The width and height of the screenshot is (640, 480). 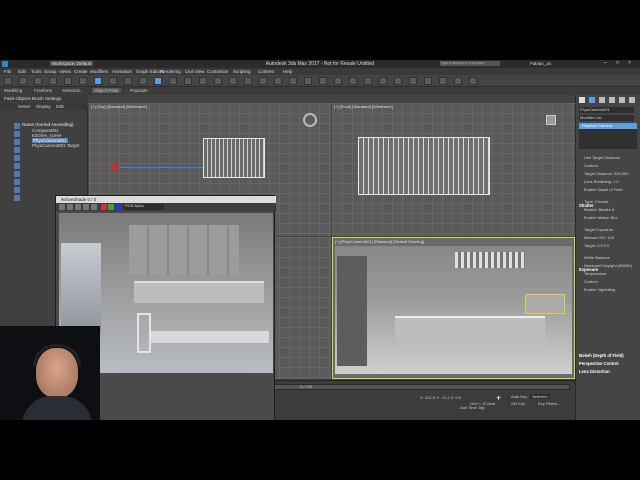 What do you see at coordinates (540, 63) in the screenshot?
I see `user-name: Fabian_Jo` at bounding box center [540, 63].